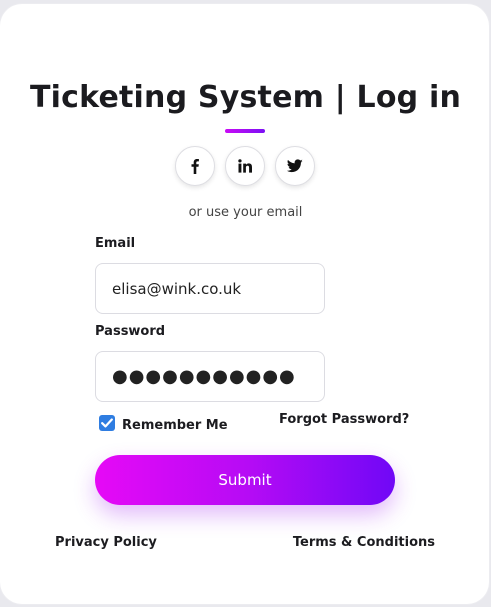 This screenshot has width=491, height=607. I want to click on checkmark-icon, so click(107, 423).